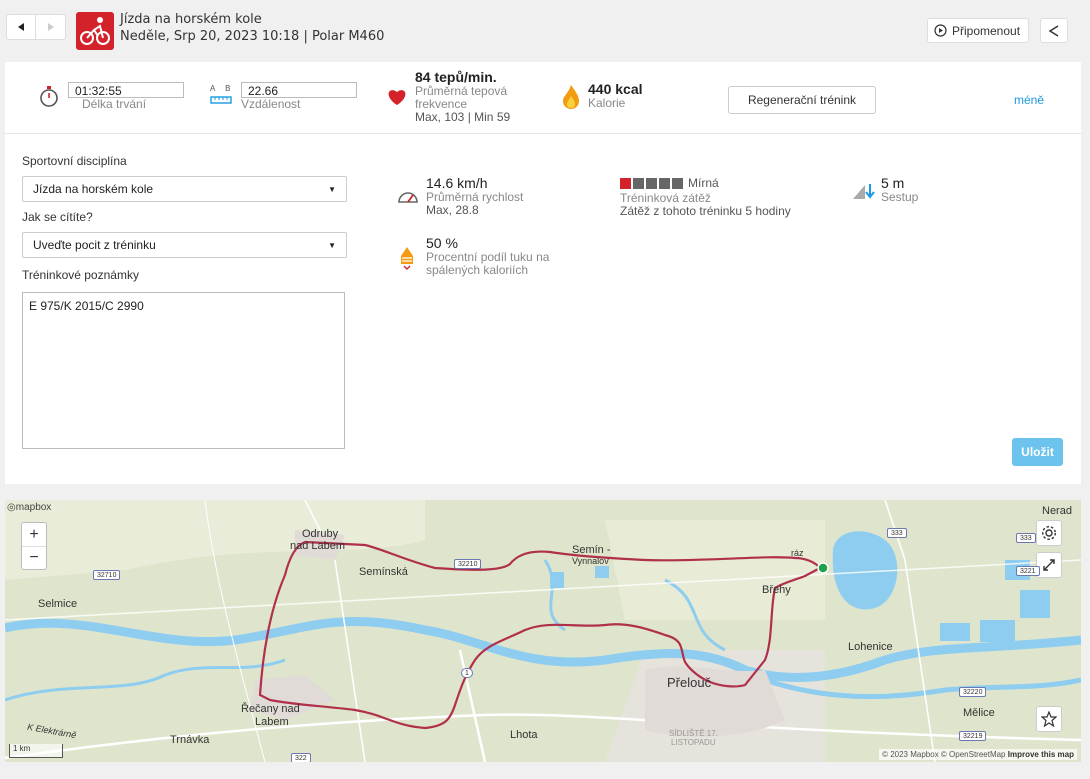  I want to click on map-label-trnavka: Trnávka, so click(190, 740).